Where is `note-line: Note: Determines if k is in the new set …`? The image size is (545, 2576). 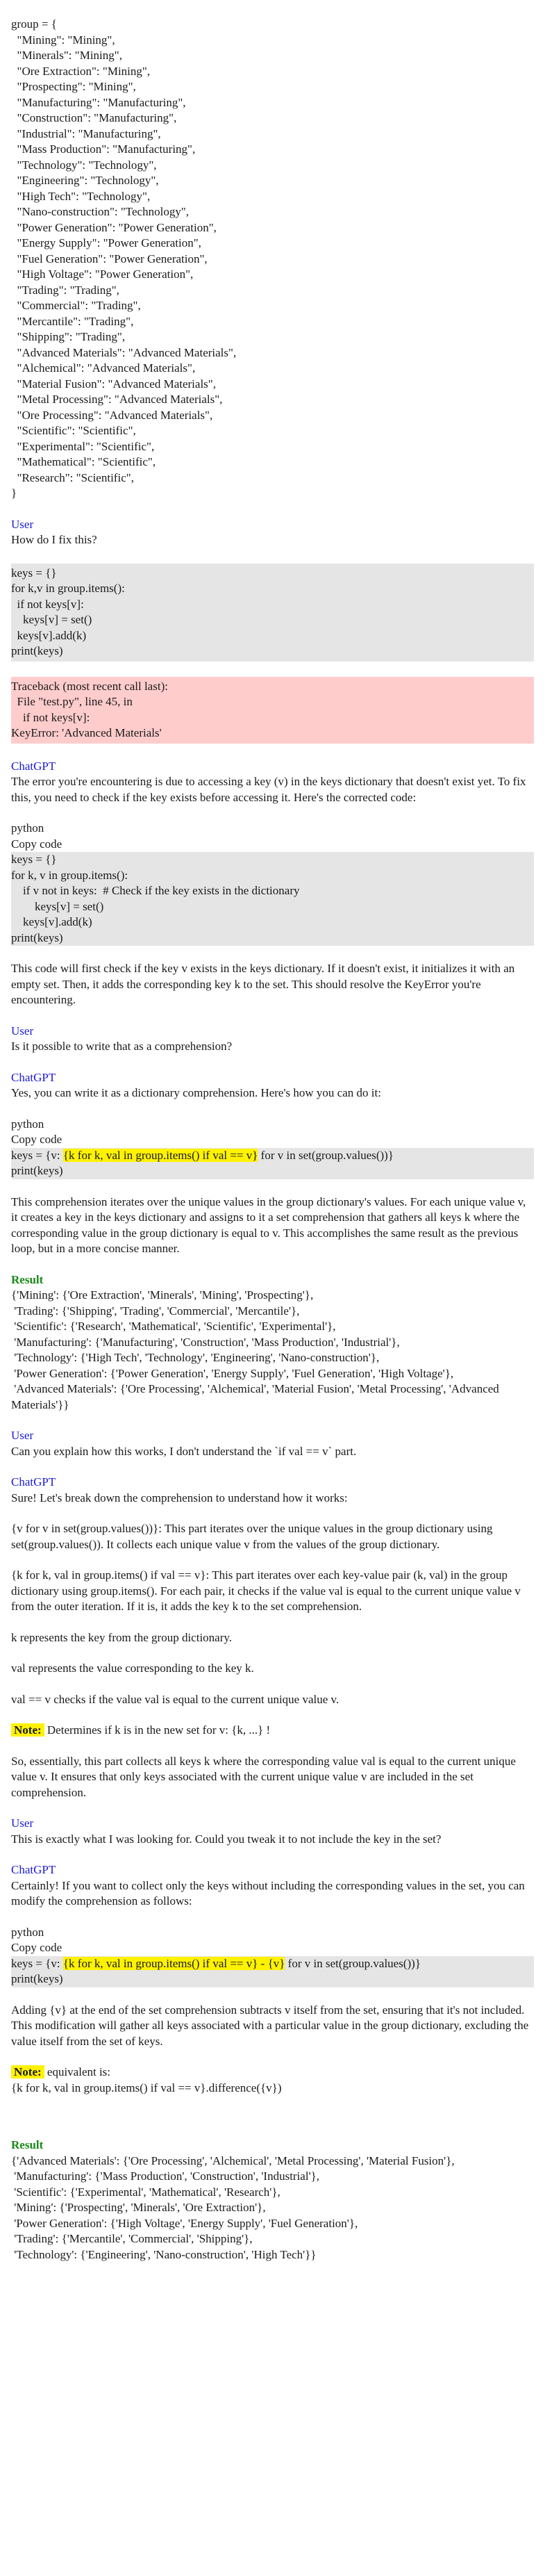
note-line: Note: Determines if k is in the new set … is located at coordinates (272, 1731).